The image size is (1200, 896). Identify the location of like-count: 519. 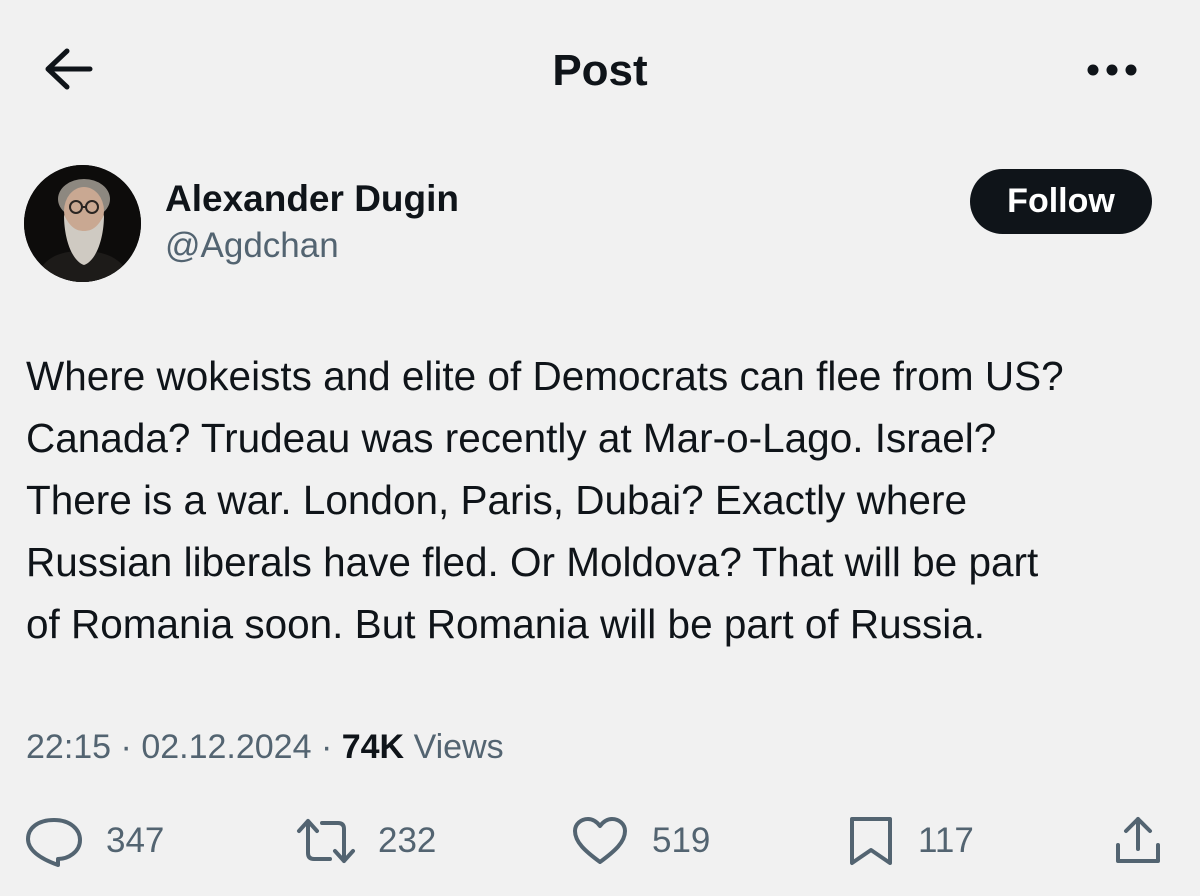
(681, 840).